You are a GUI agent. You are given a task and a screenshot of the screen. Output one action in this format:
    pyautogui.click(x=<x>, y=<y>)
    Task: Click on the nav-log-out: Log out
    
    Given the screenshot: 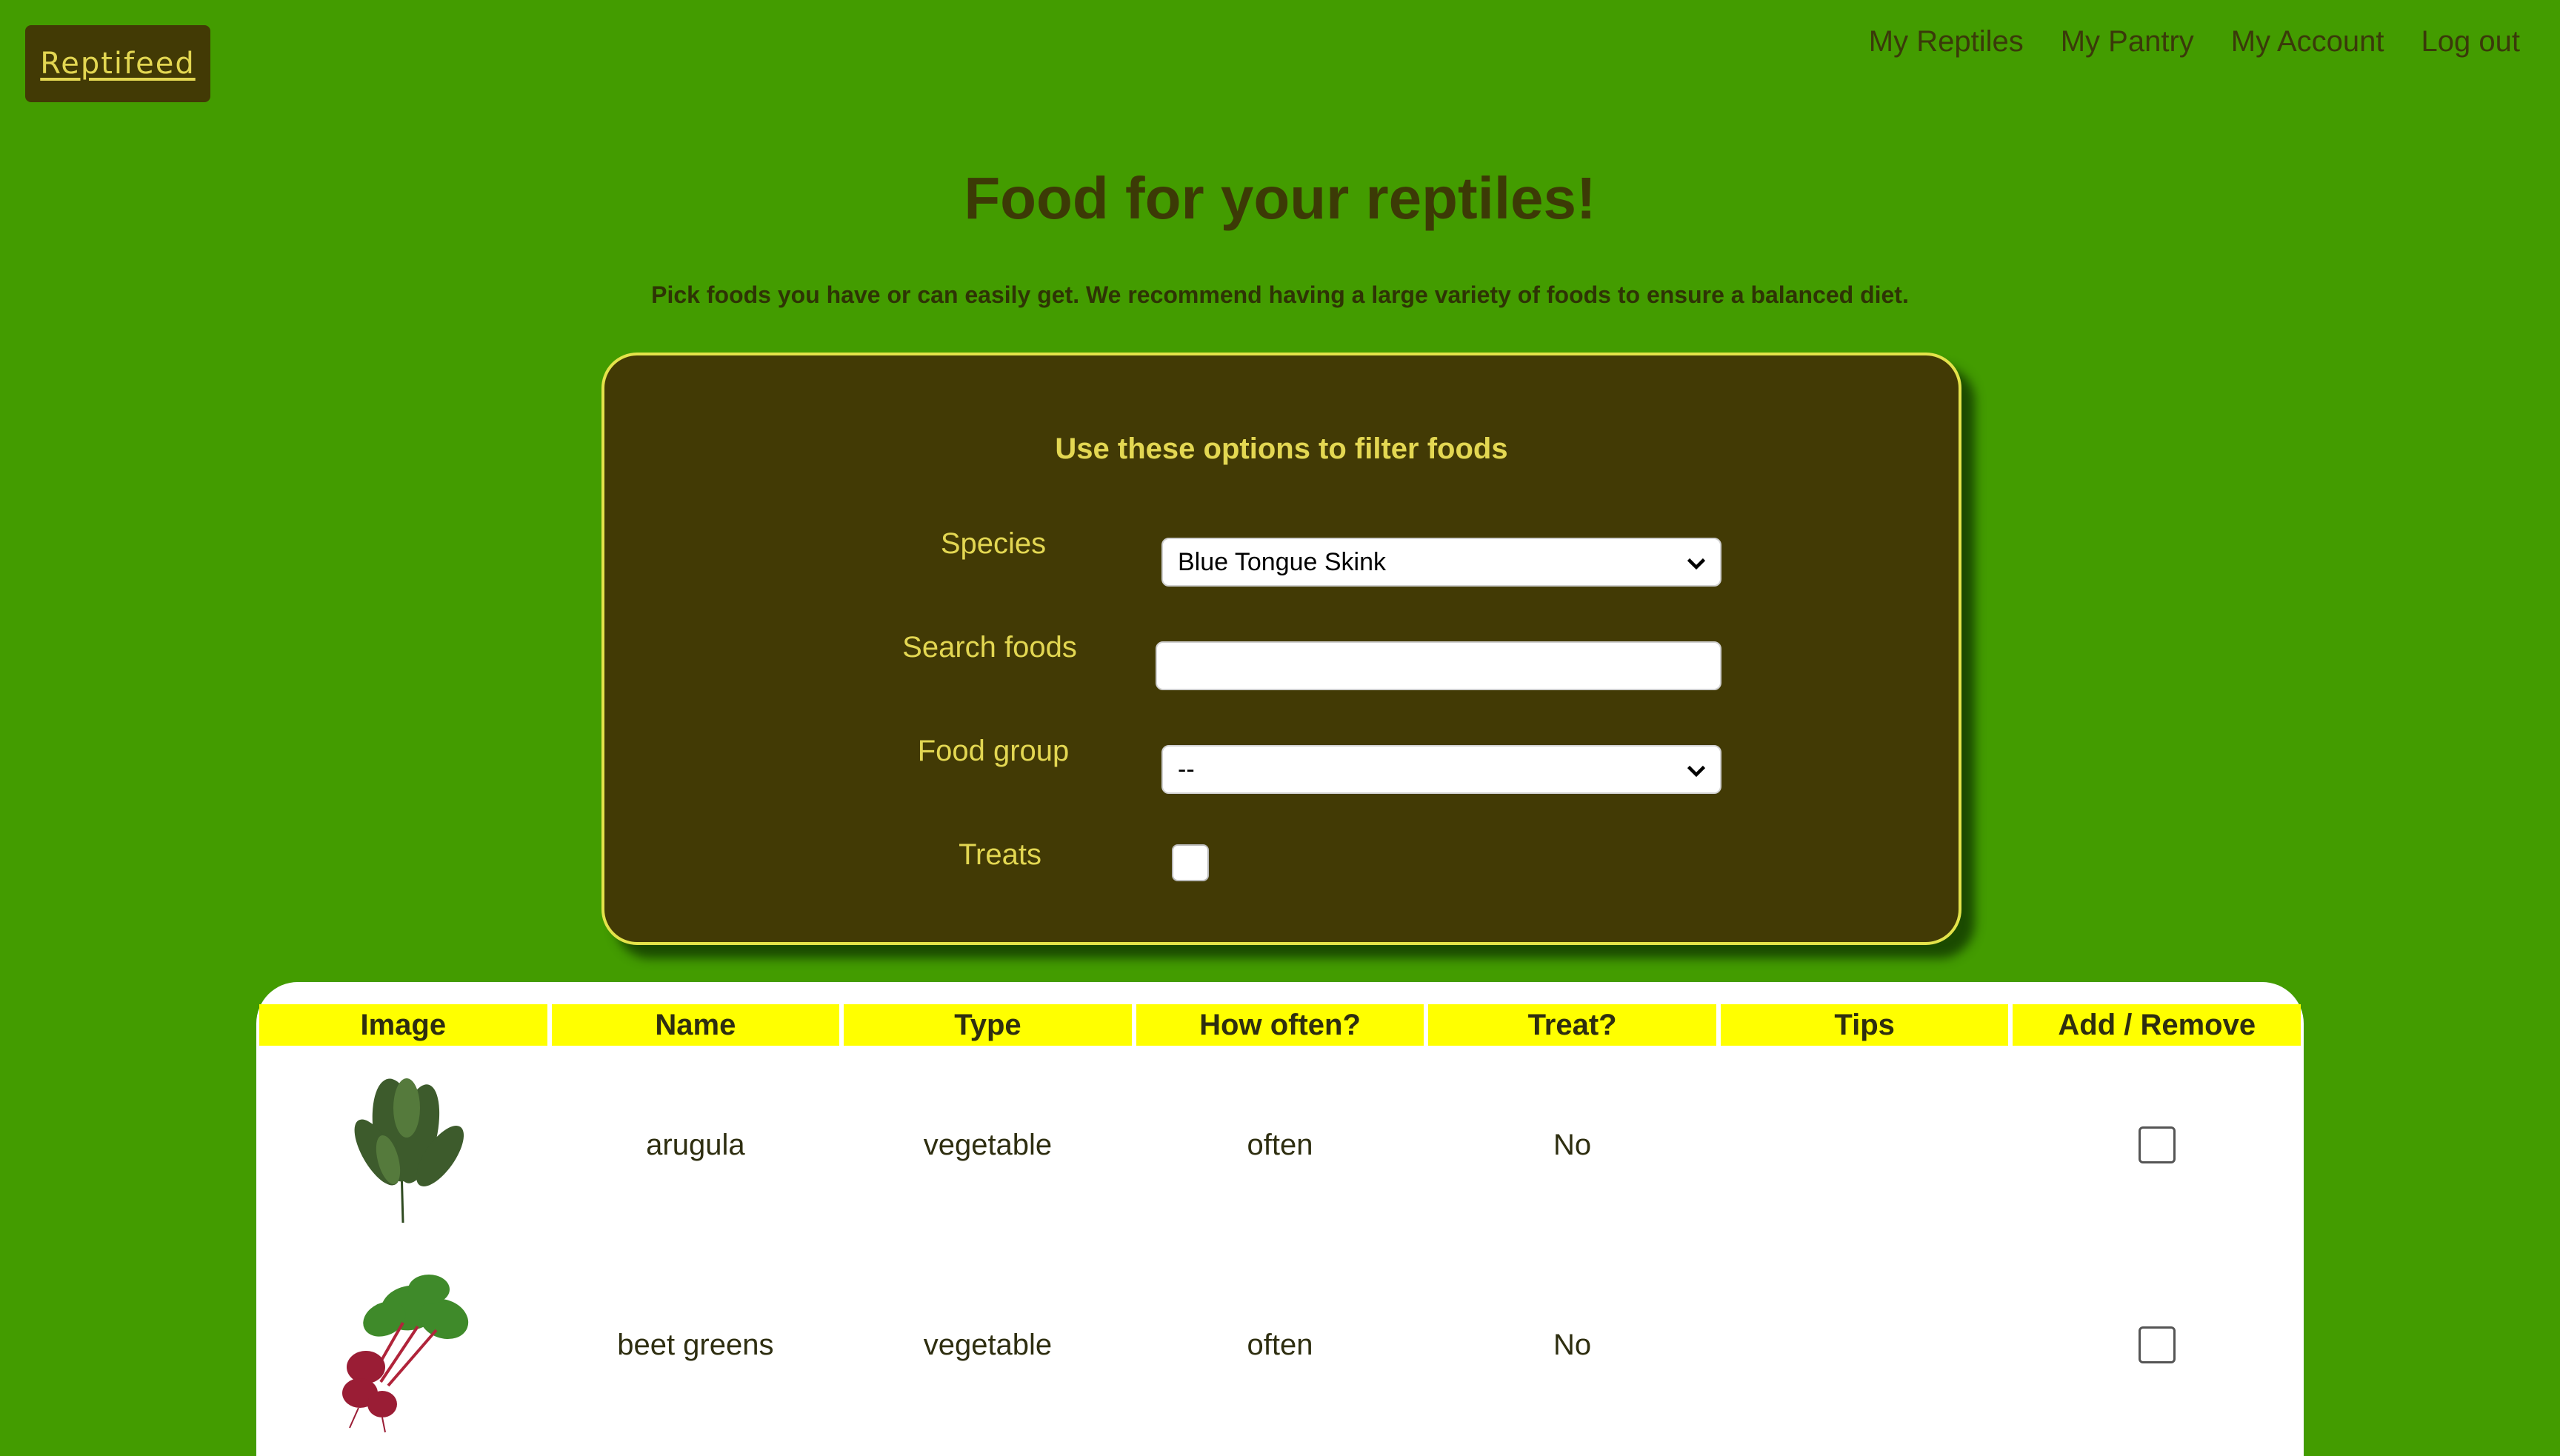 What is the action you would take?
    pyautogui.click(x=2470, y=42)
    